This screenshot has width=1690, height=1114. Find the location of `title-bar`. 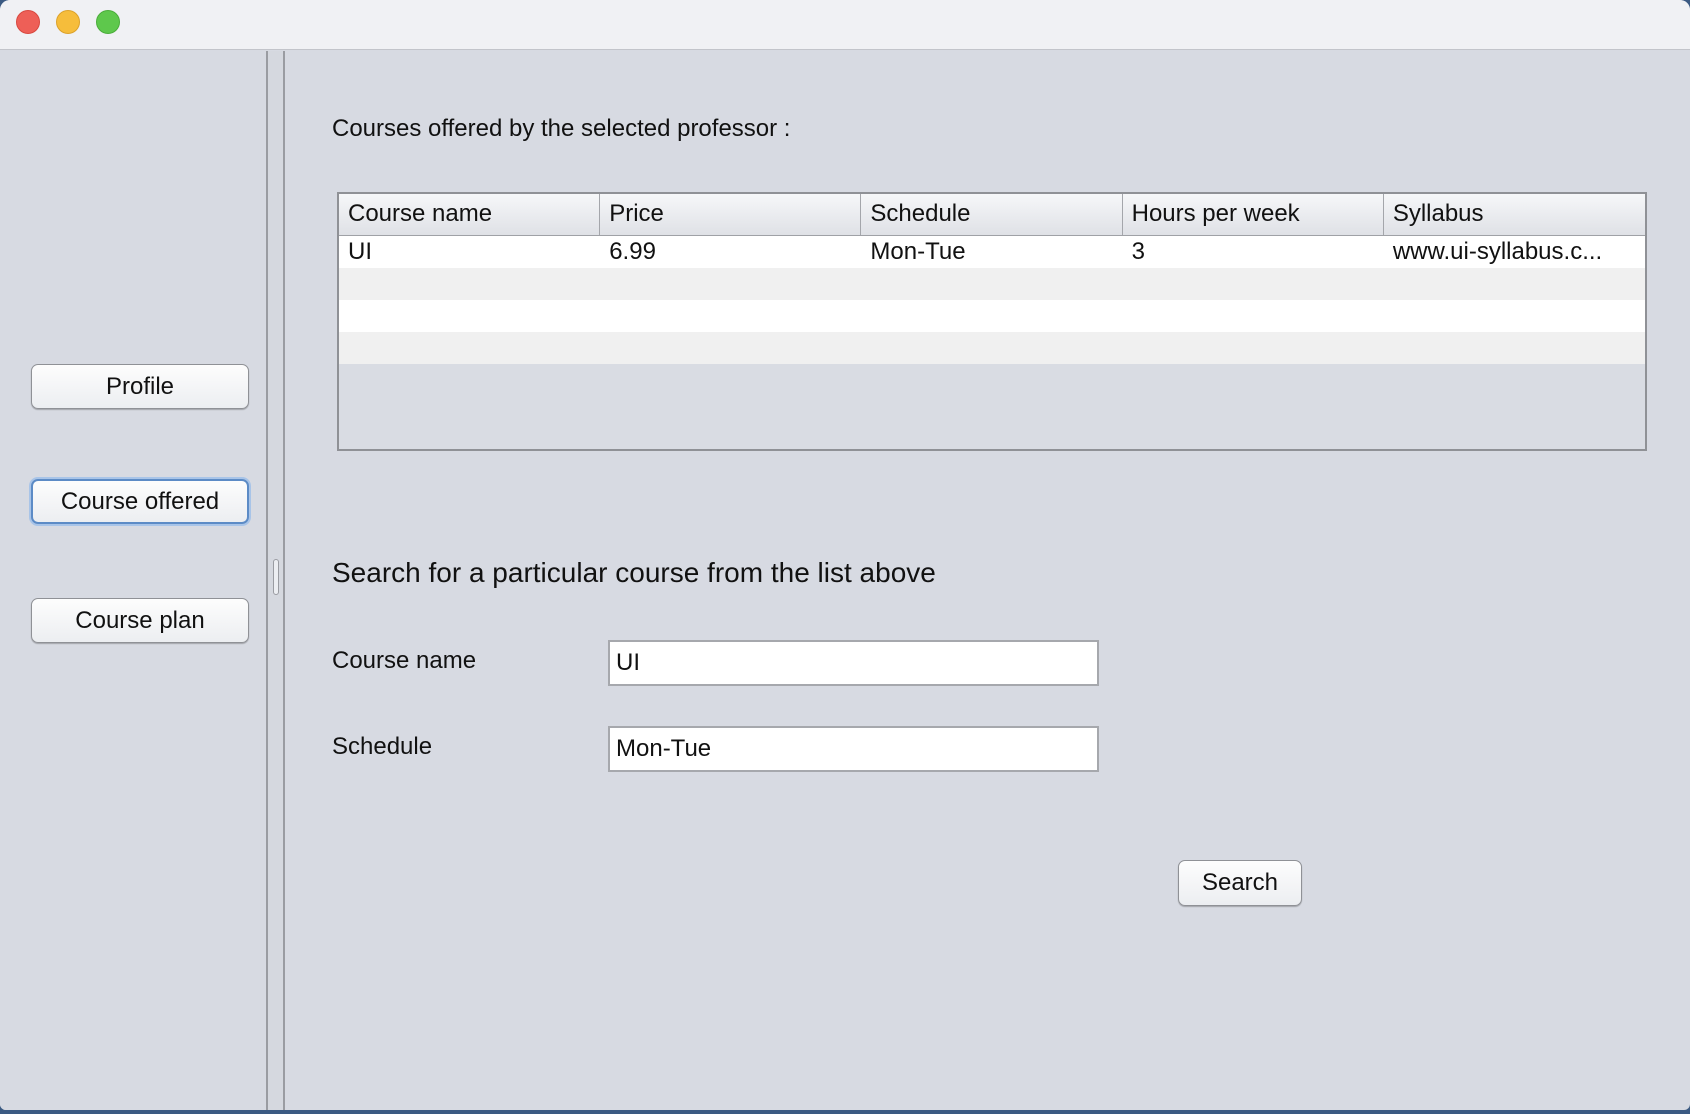

title-bar is located at coordinates (845, 25).